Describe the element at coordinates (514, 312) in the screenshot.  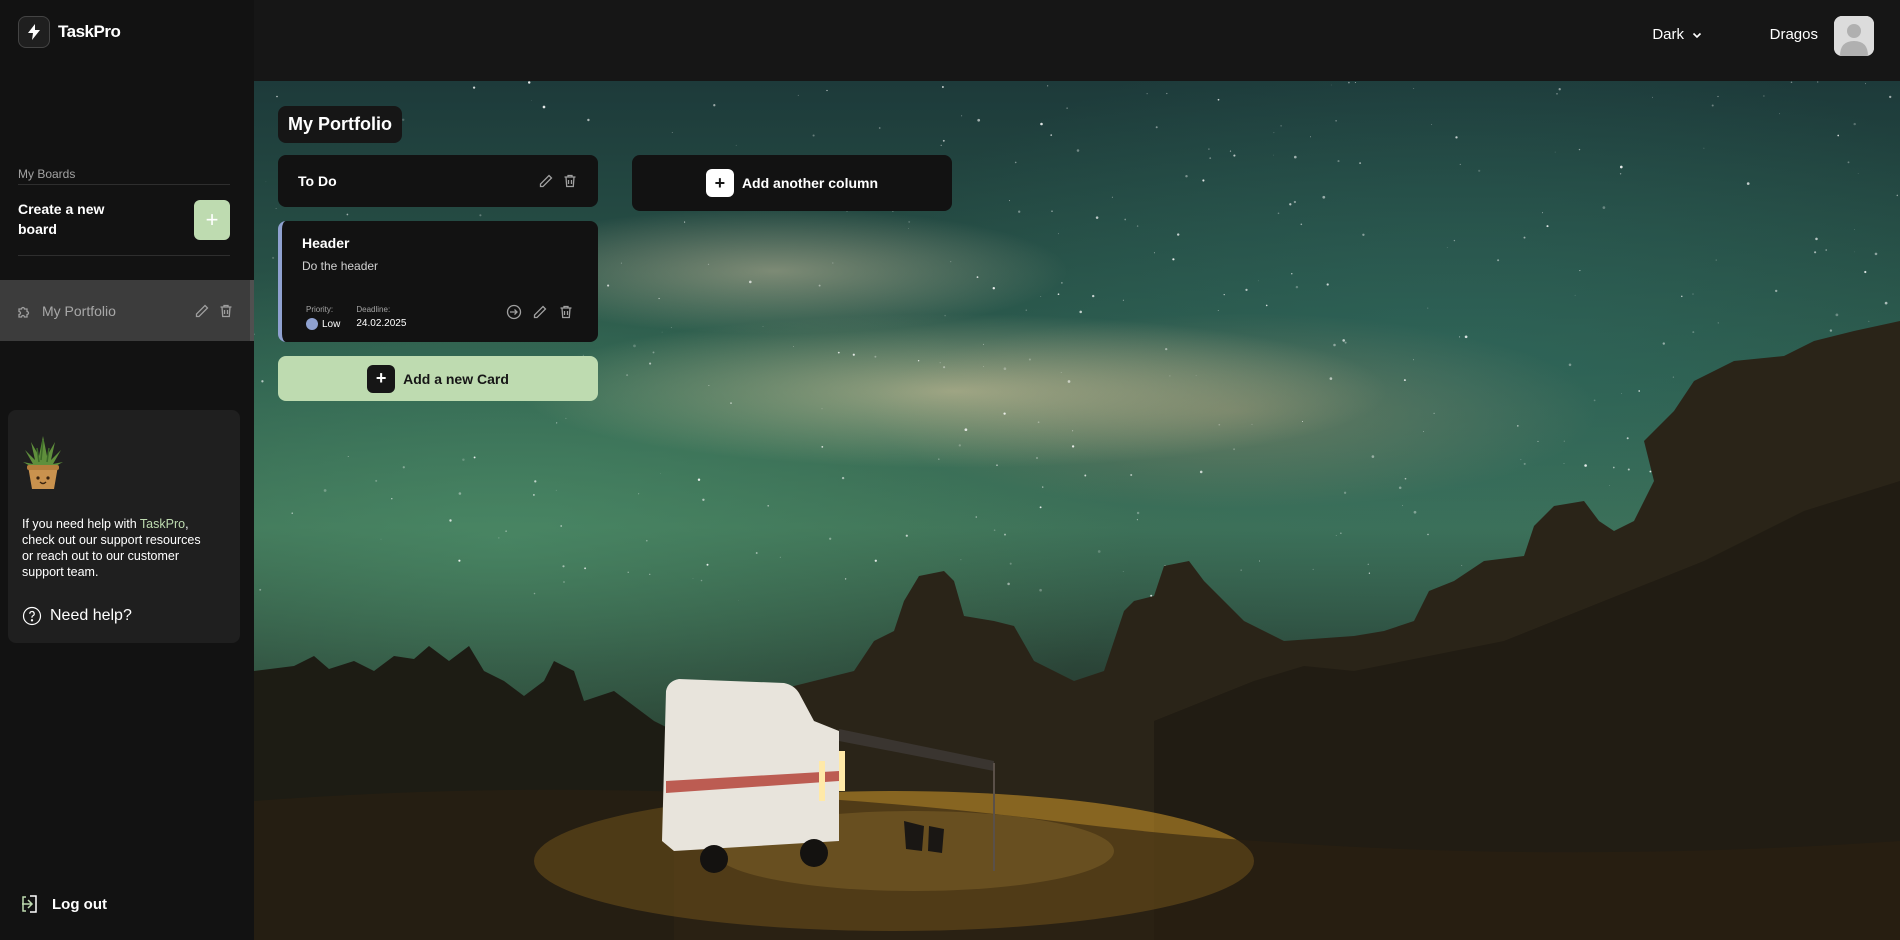
I see `move-card-icon` at that location.